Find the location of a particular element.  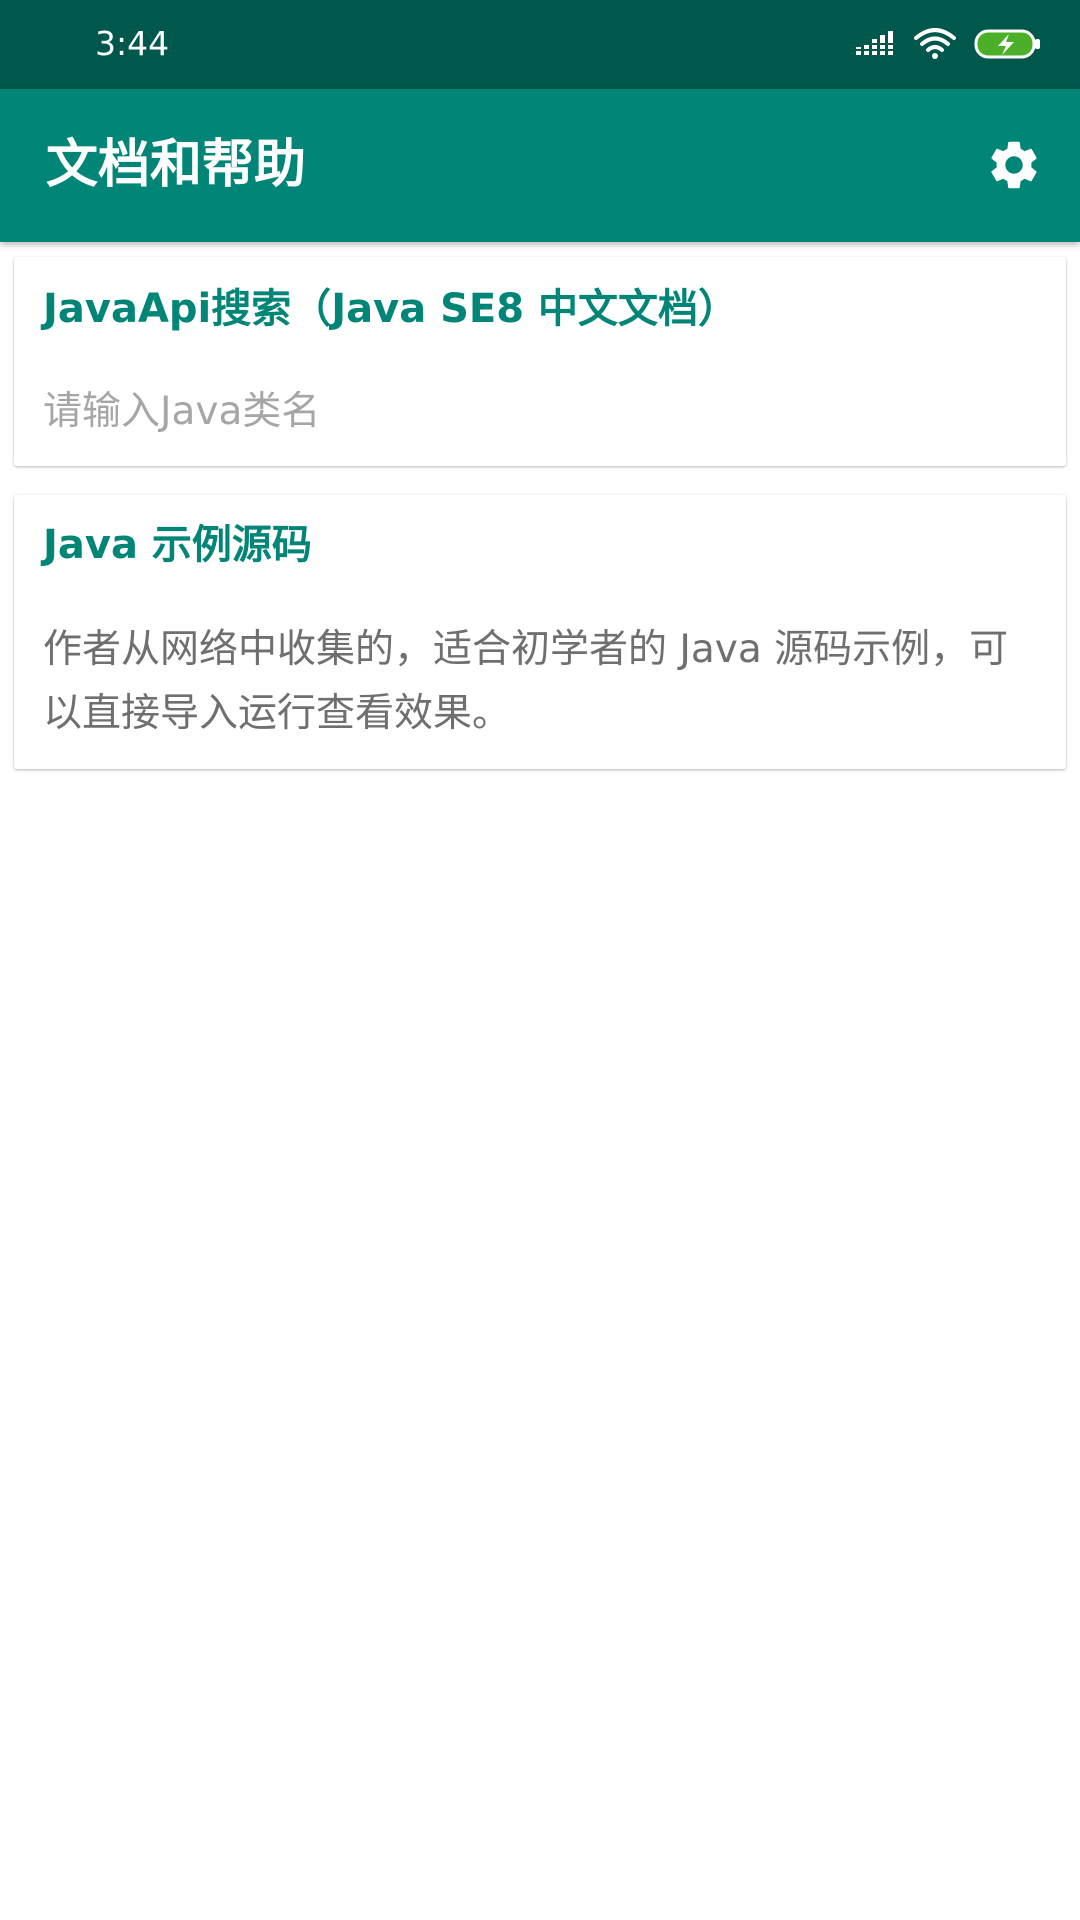

java-class-search-input is located at coordinates (538, 411).